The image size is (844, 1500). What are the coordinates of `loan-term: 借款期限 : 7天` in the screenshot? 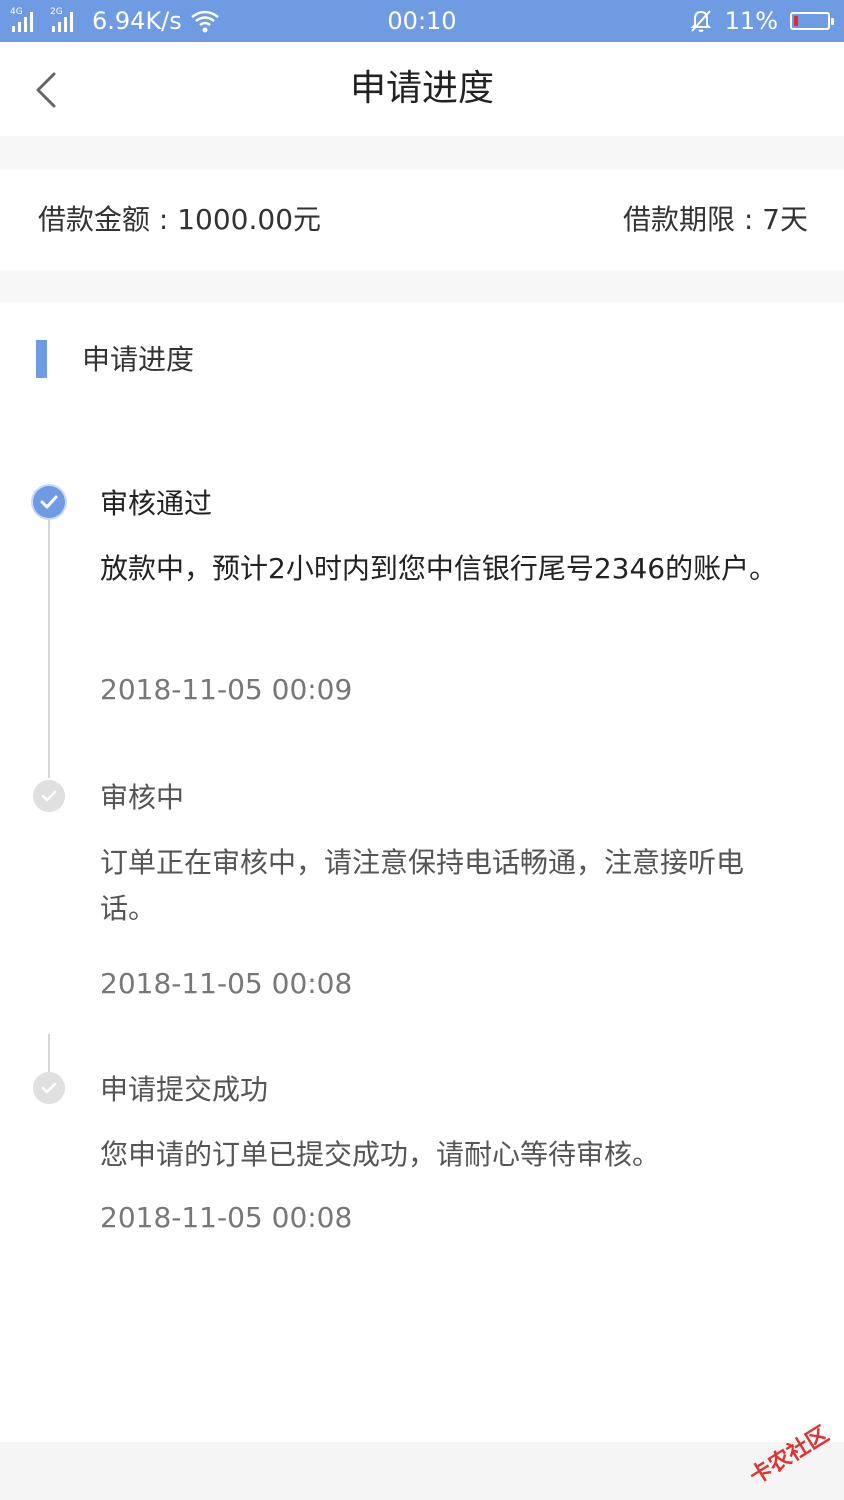 It's located at (715, 219).